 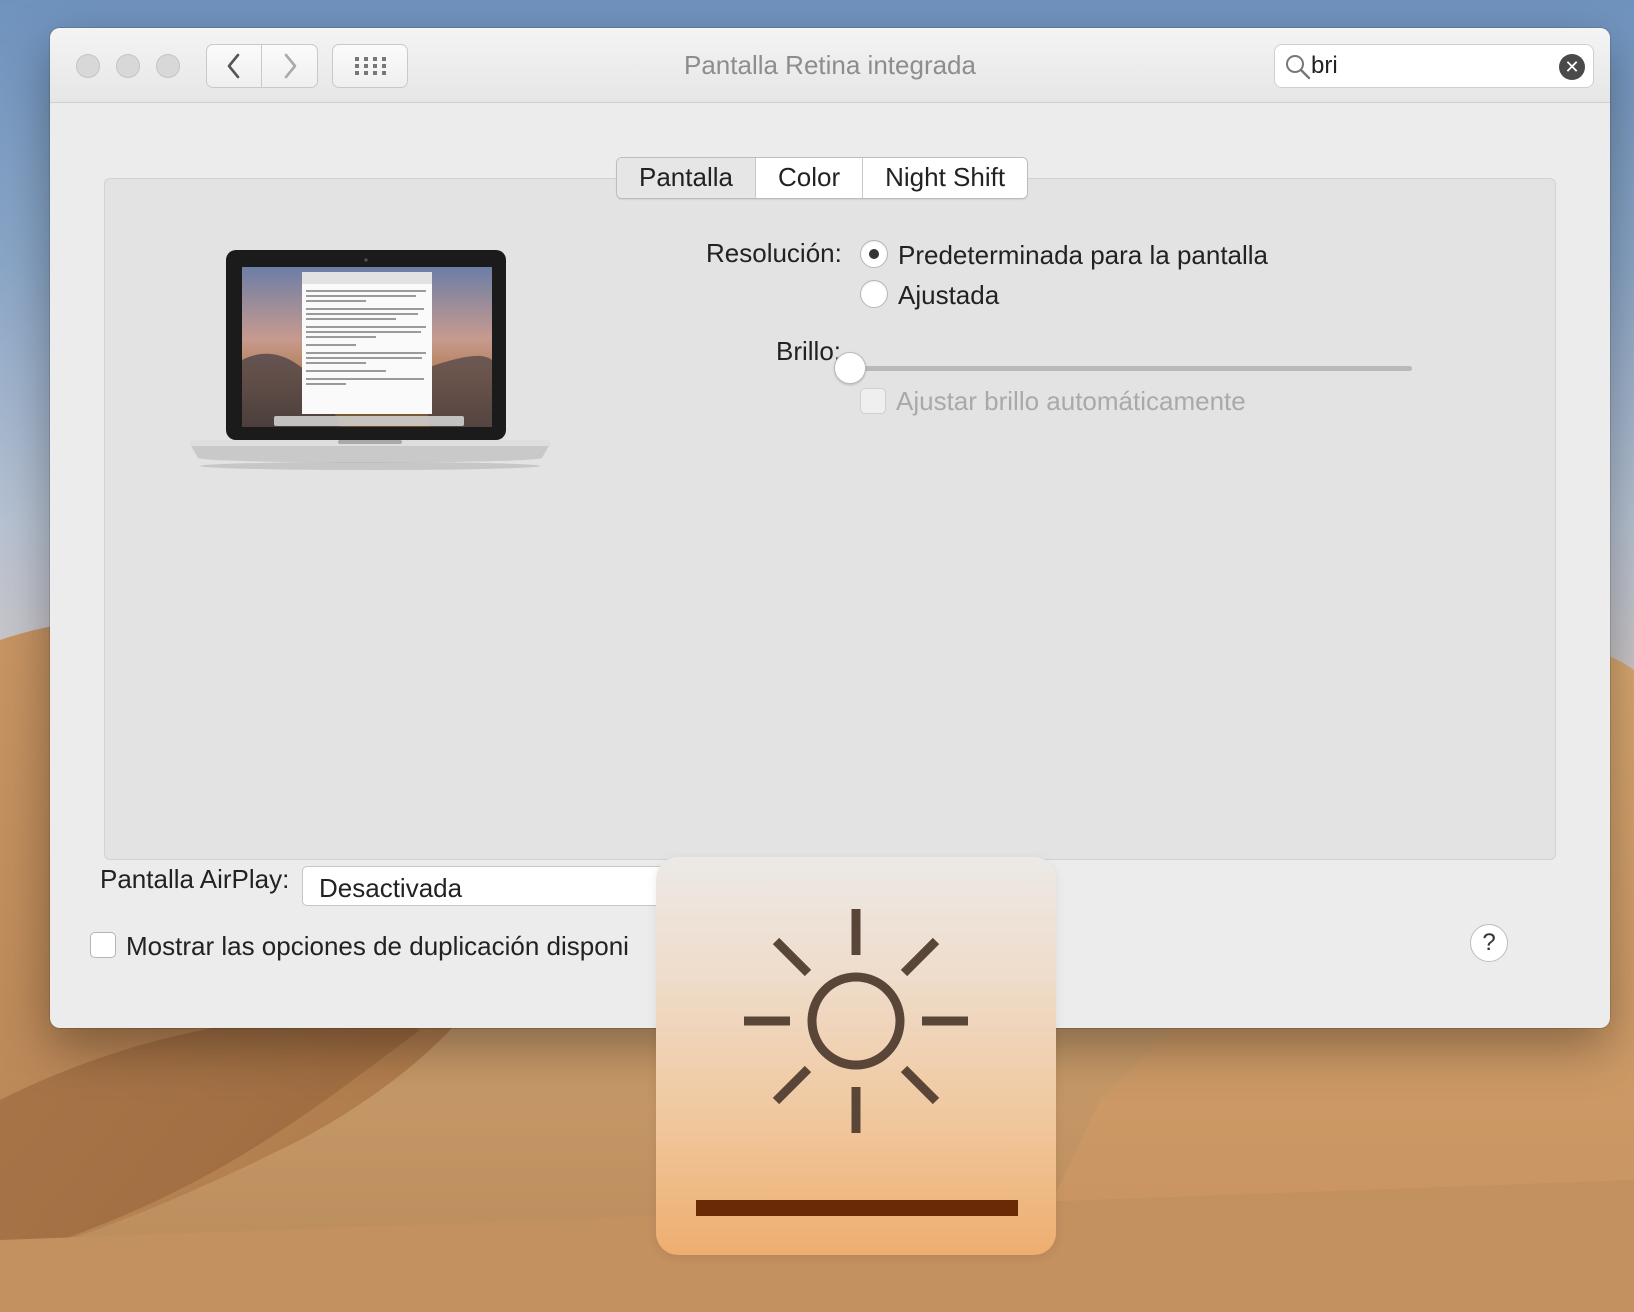 I want to click on title-bar: Pantalla Retina integrada ✕, so click(x=830, y=65).